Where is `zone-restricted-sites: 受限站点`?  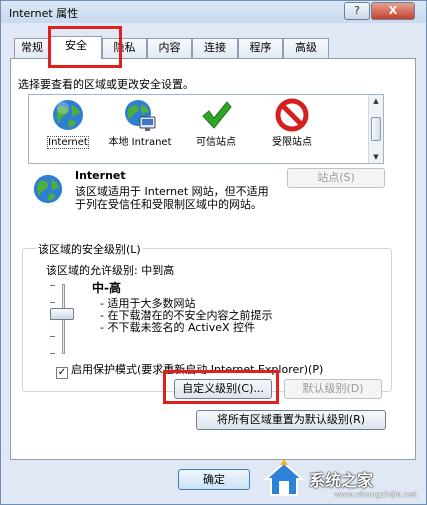
zone-restricted-sites: 受限站点 is located at coordinates (292, 123).